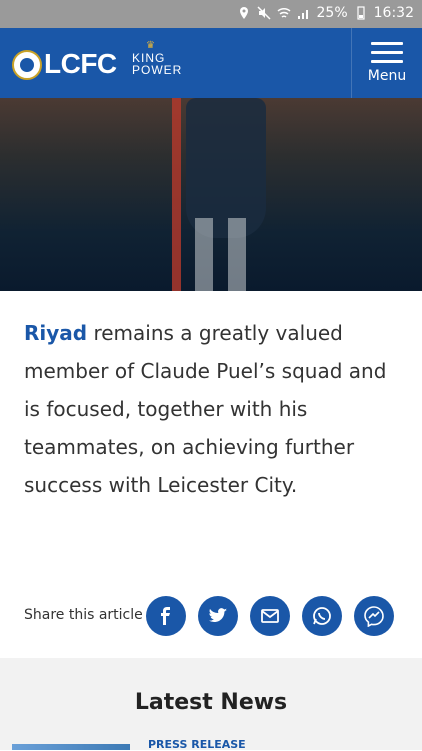  Describe the element at coordinates (211, 63) in the screenshot. I see `site-header: LCFC ♛ KING POWER Menu` at that location.